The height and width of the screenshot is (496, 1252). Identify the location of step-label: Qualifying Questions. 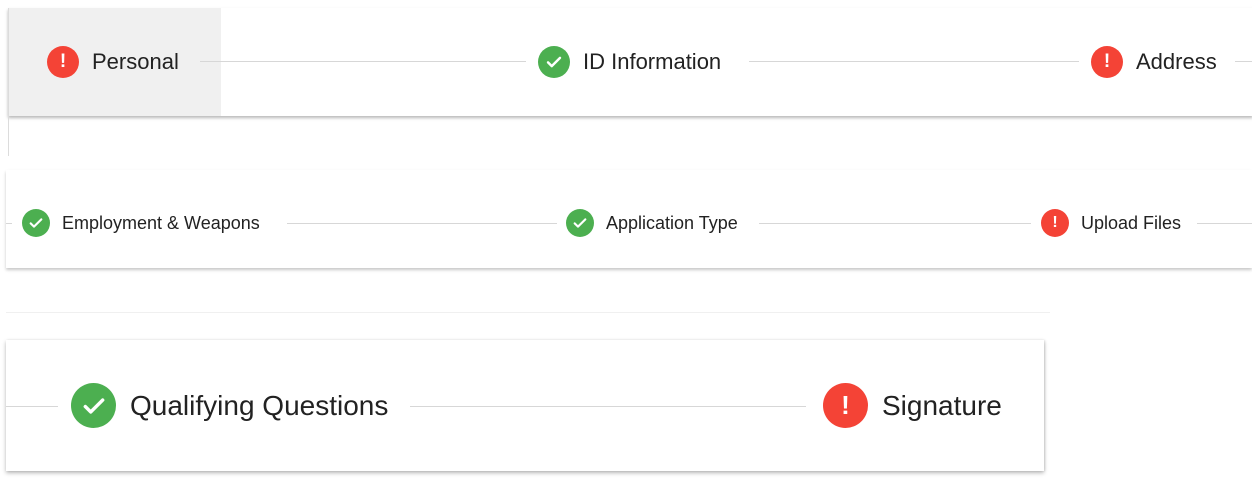
(259, 405).